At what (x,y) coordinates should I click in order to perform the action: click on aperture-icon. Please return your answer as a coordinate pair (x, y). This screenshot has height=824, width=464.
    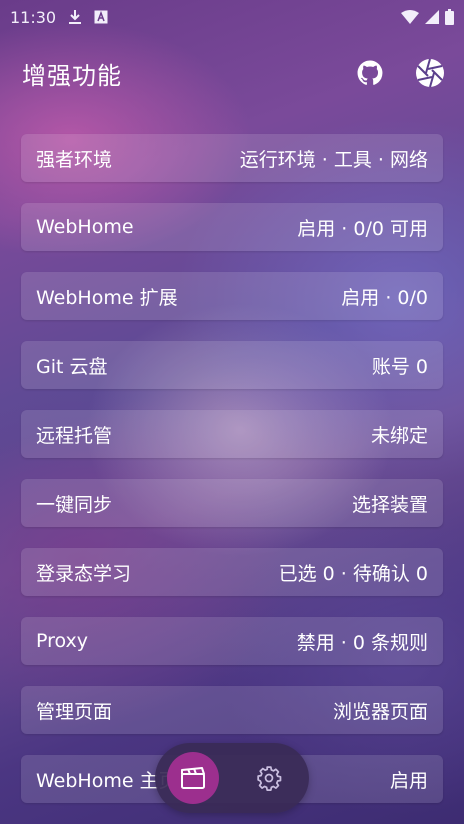
    Looking at the image, I should click on (430, 73).